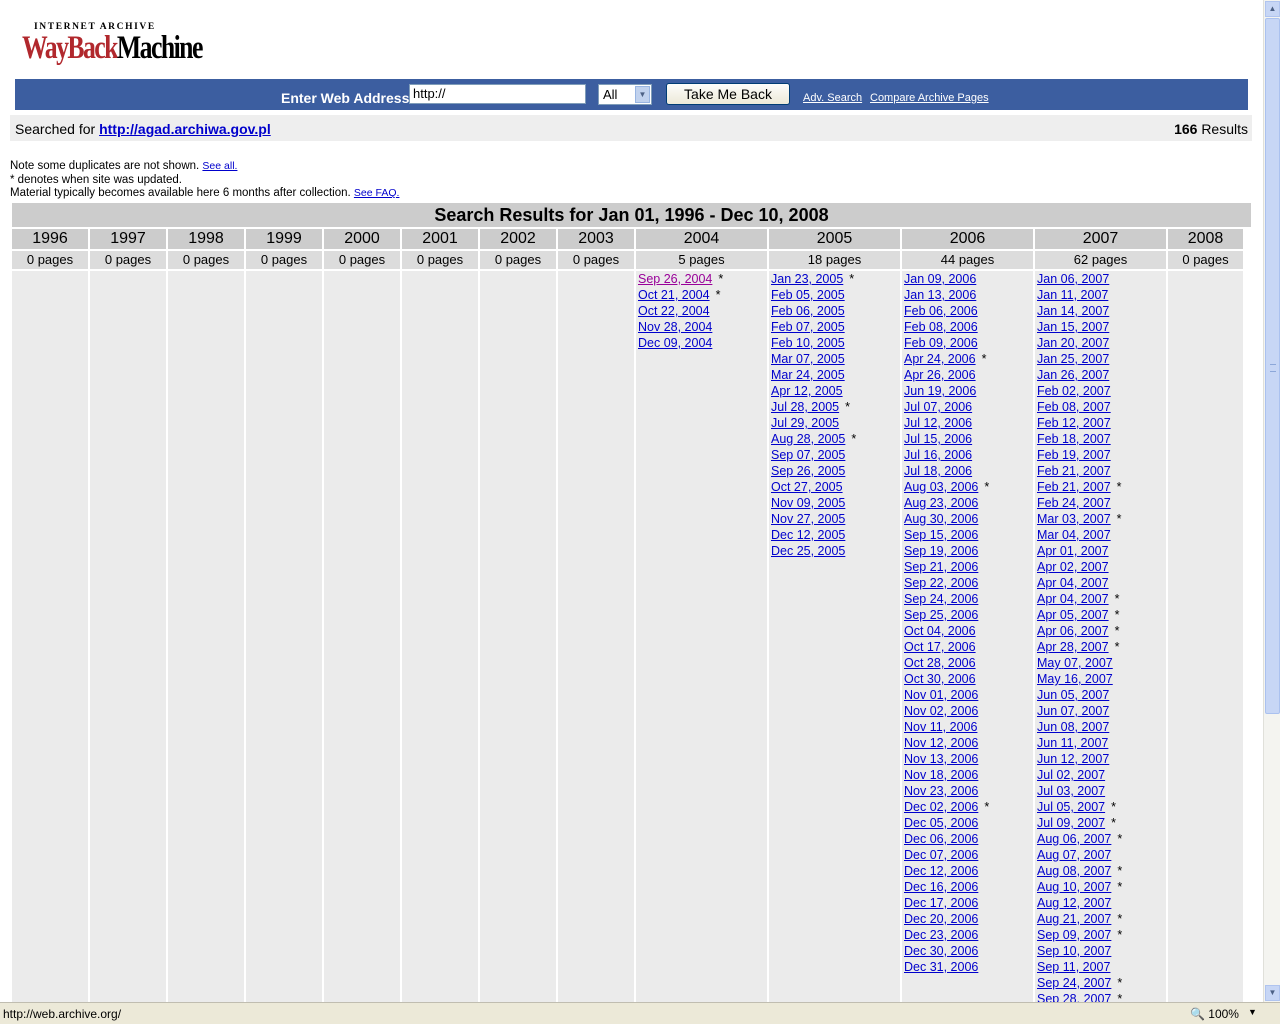 Image resolution: width=1280 pixels, height=1024 pixels. What do you see at coordinates (941, 791) in the screenshot?
I see `capture-date-link: Nov 23, 2006` at bounding box center [941, 791].